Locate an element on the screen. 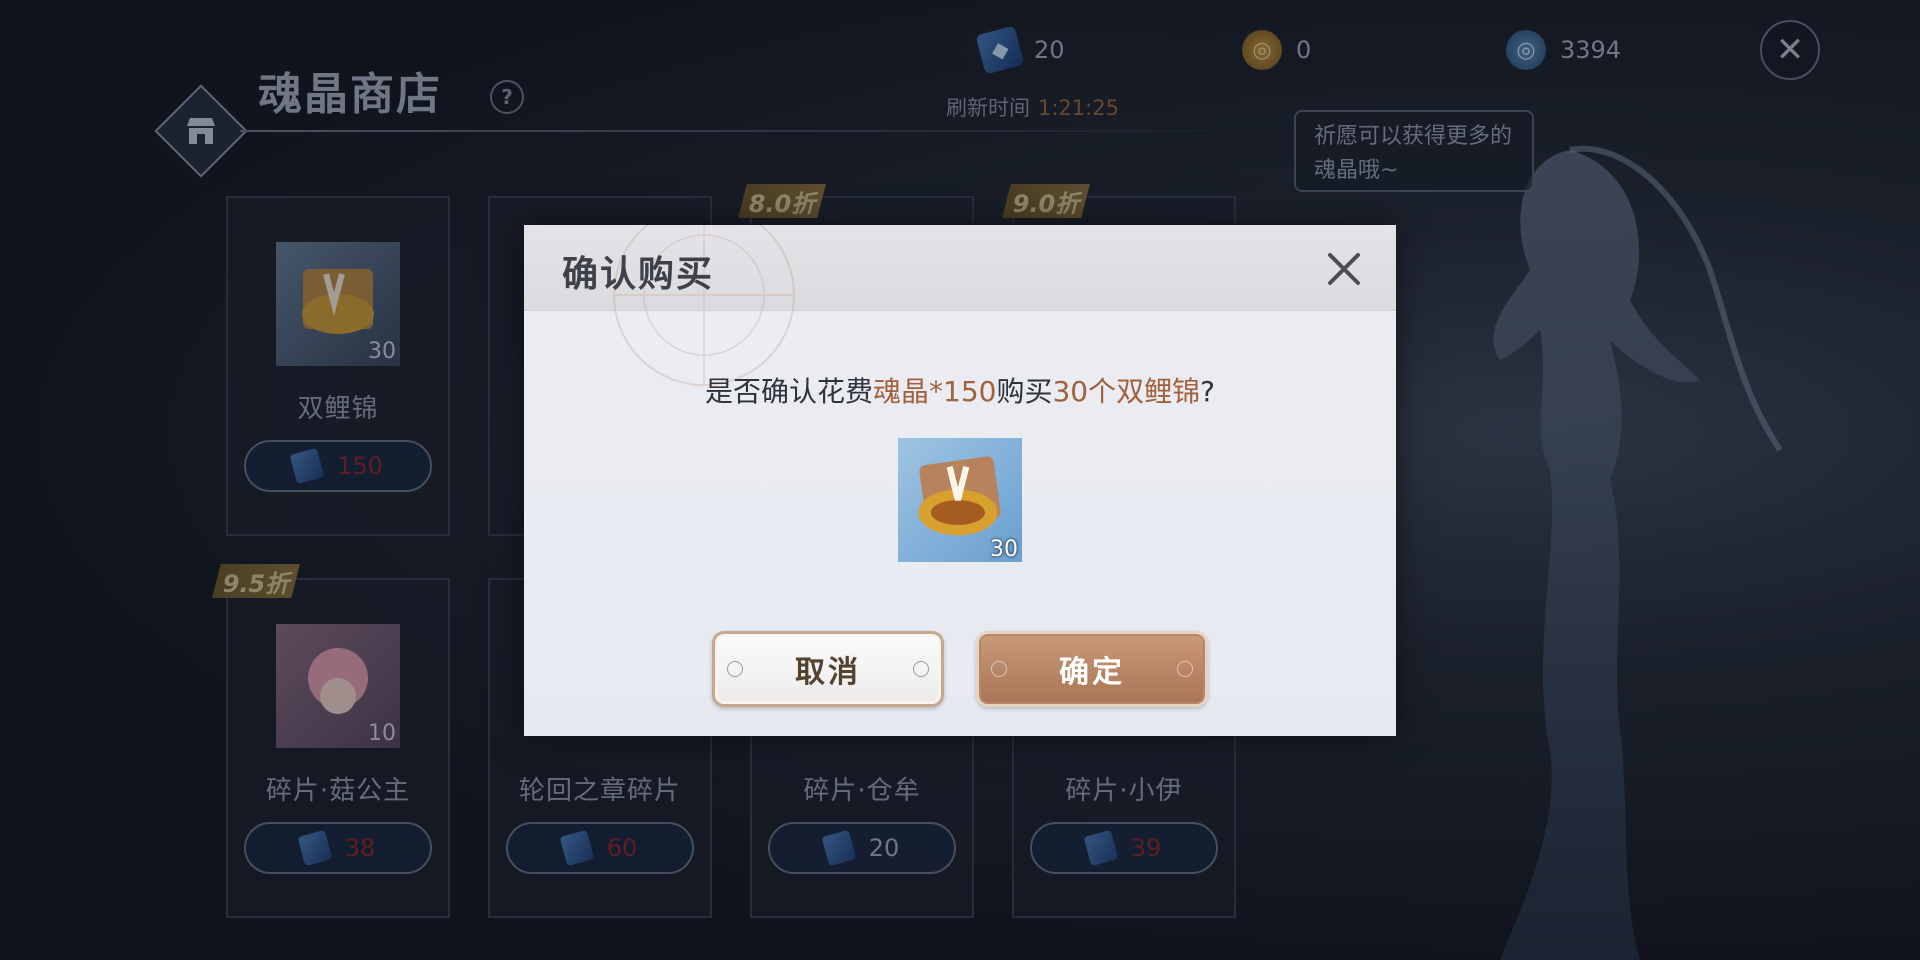 The width and height of the screenshot is (1920, 960). dialog-title: 确认购买 is located at coordinates (638, 274).